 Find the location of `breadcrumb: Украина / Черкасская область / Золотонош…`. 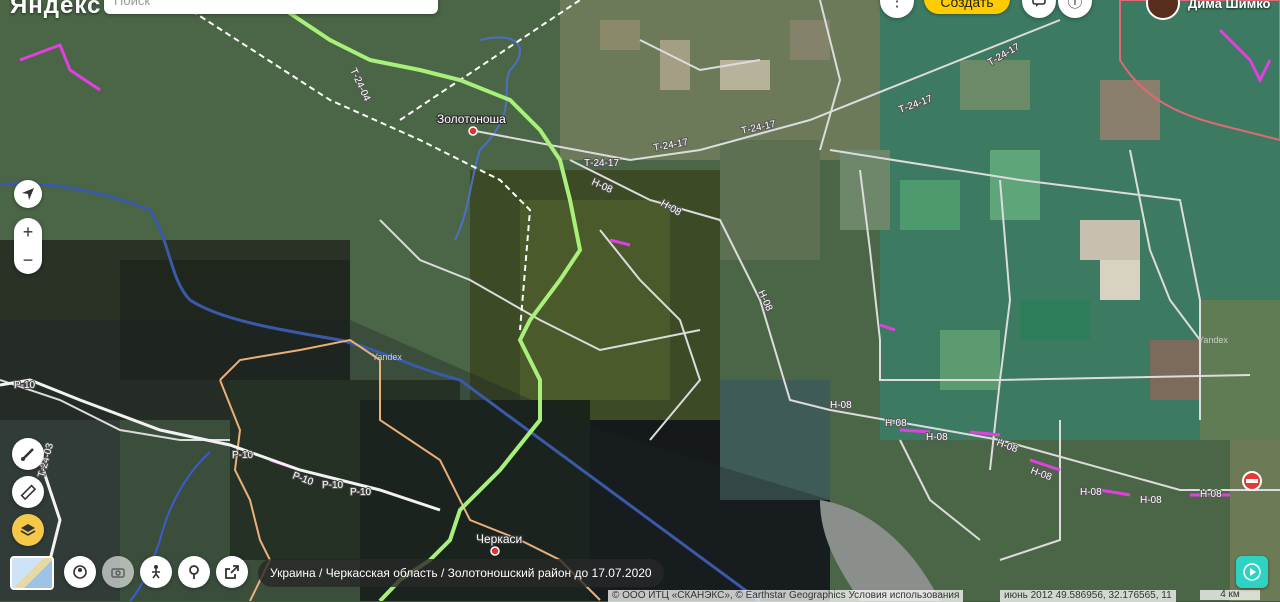

breadcrumb: Украина / Черкасская область / Золотонош… is located at coordinates (461, 573).